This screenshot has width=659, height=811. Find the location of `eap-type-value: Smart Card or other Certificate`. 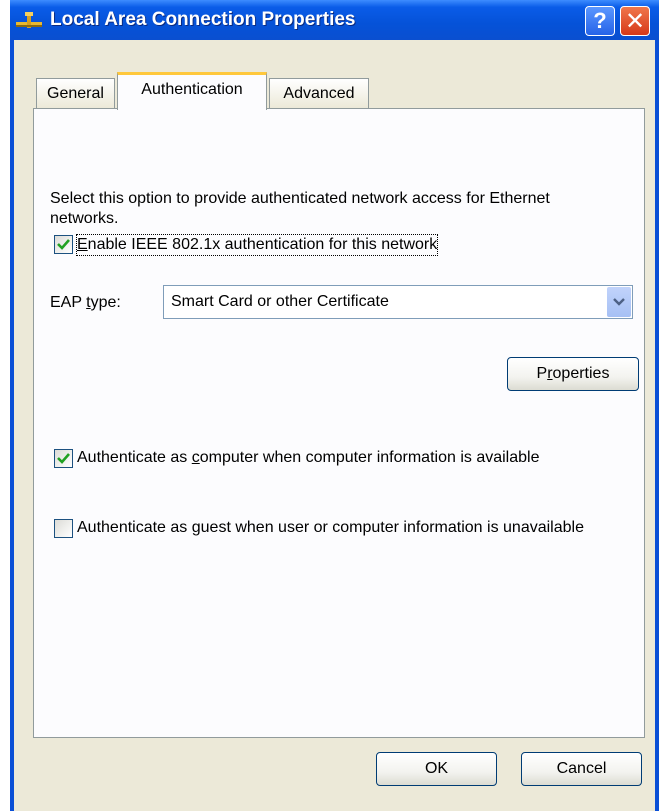

eap-type-value: Smart Card or other Certificate is located at coordinates (280, 301).